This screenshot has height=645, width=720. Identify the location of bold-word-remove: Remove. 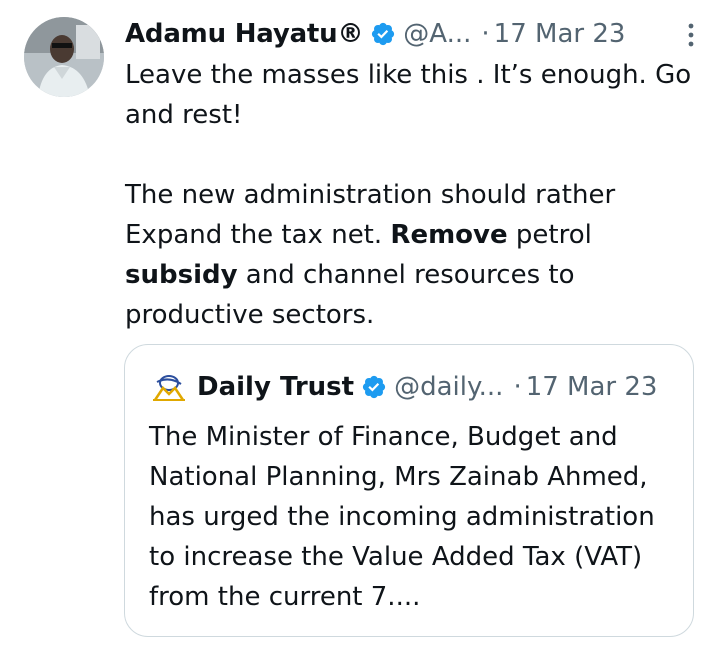
(449, 235).